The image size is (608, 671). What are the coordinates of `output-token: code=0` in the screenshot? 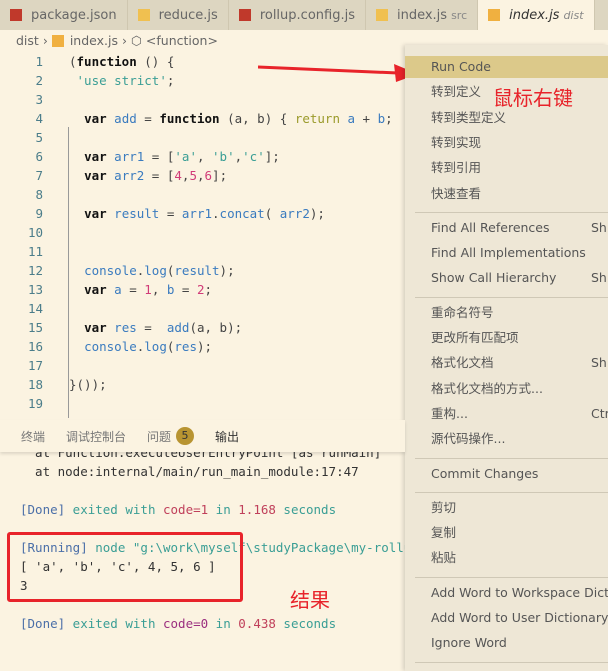 It's located at (186, 623).